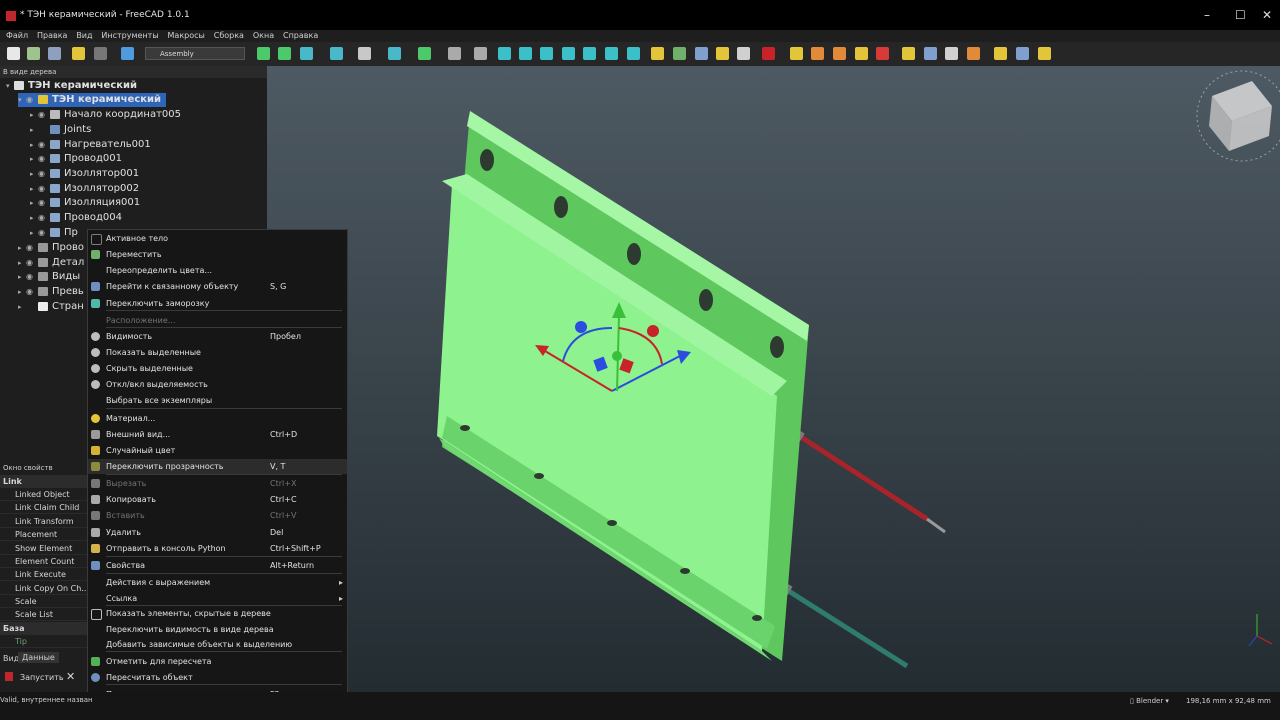  Describe the element at coordinates (701, 53) in the screenshot. I see `make-link-icon` at that location.